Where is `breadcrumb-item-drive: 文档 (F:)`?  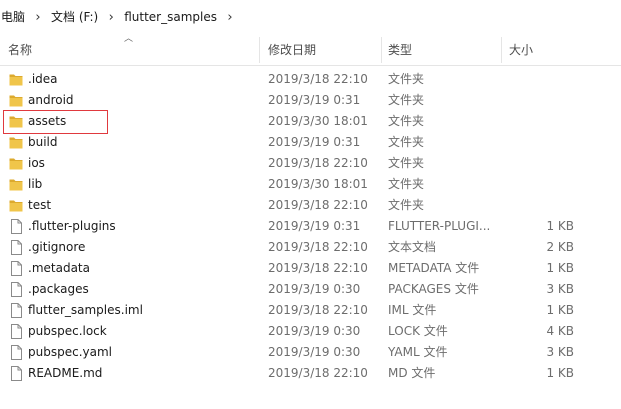
breadcrumb-item-drive: 文档 (F:) is located at coordinates (74, 17).